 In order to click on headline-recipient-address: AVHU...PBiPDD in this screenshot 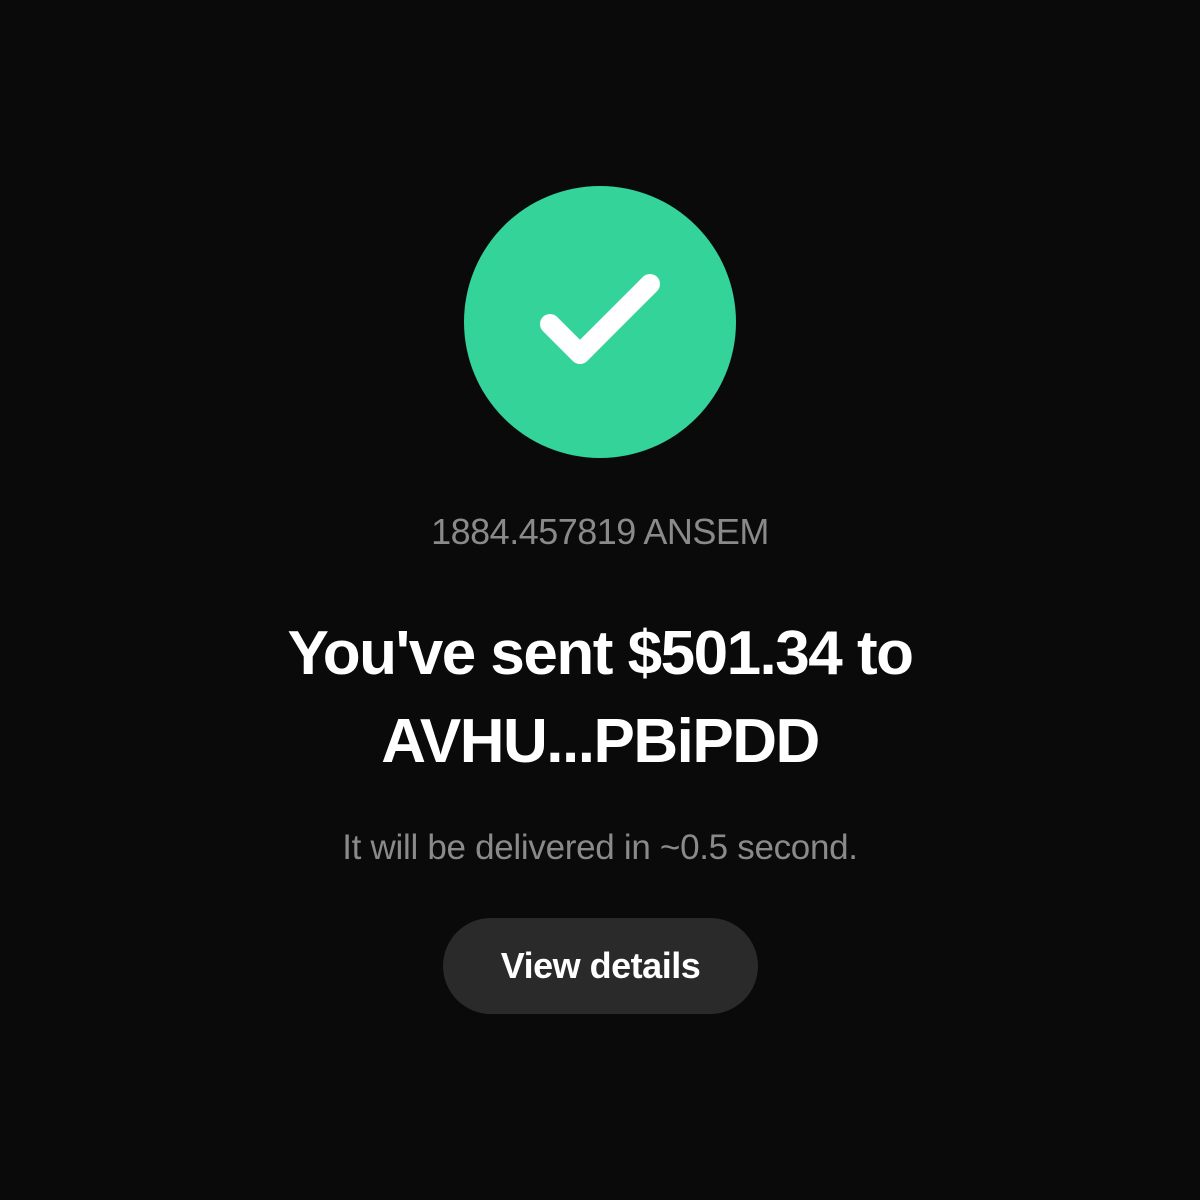, I will do `click(600, 741)`.